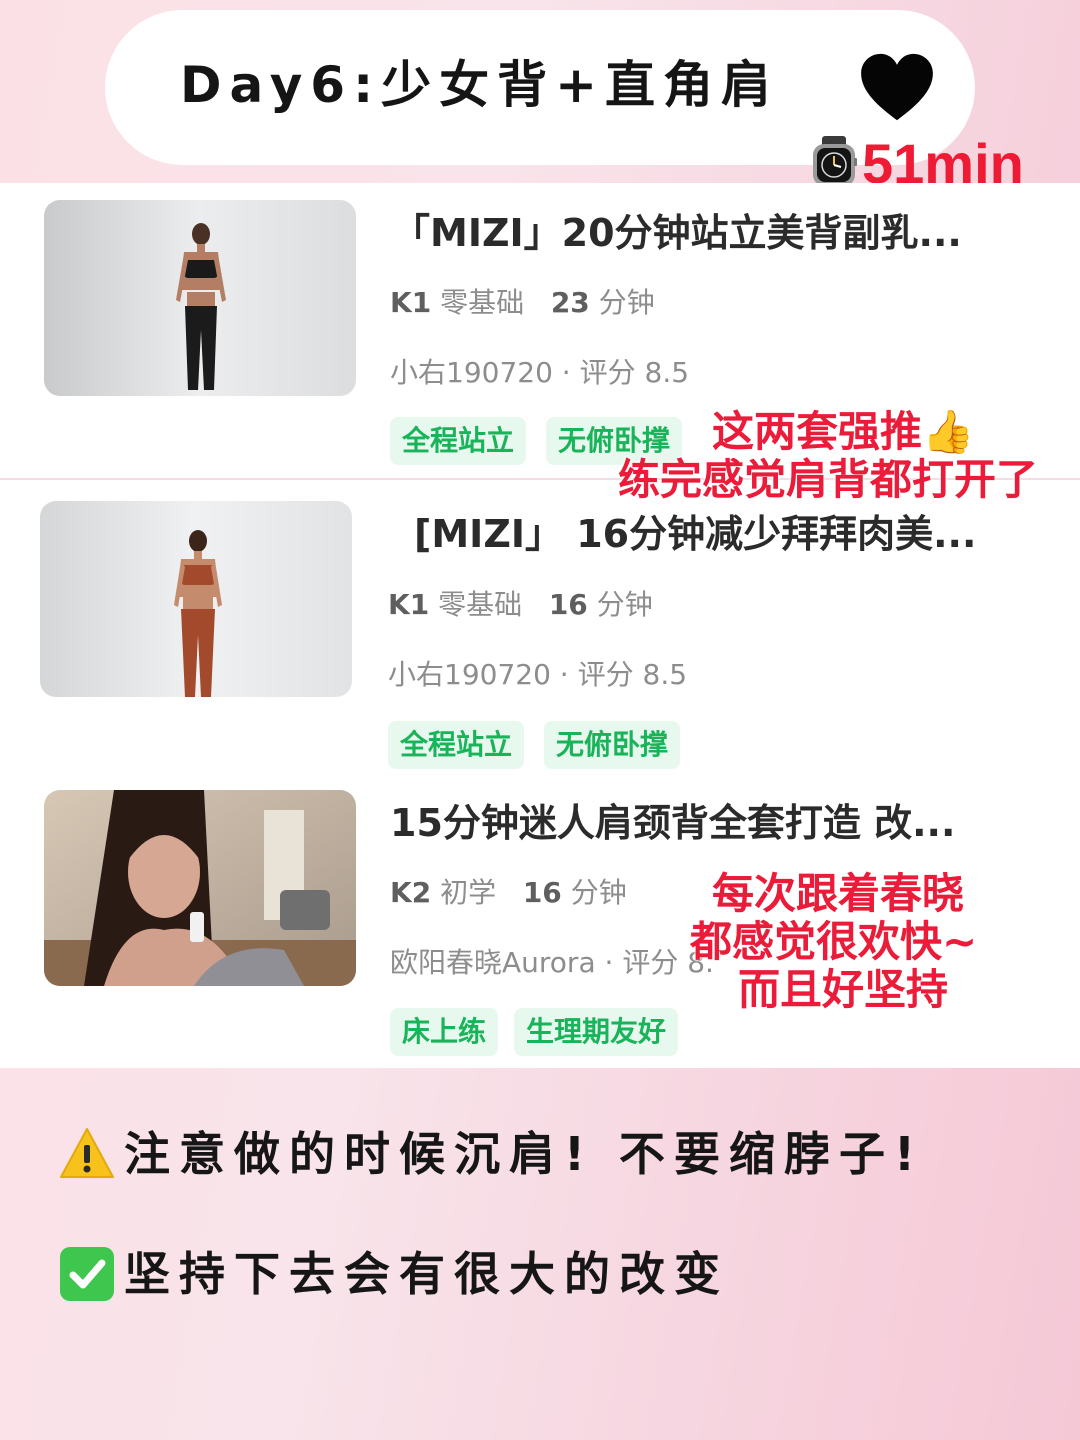  I want to click on note-warning: 注意做的时候沉肩! 不要缩脖子!, so click(491, 1154).